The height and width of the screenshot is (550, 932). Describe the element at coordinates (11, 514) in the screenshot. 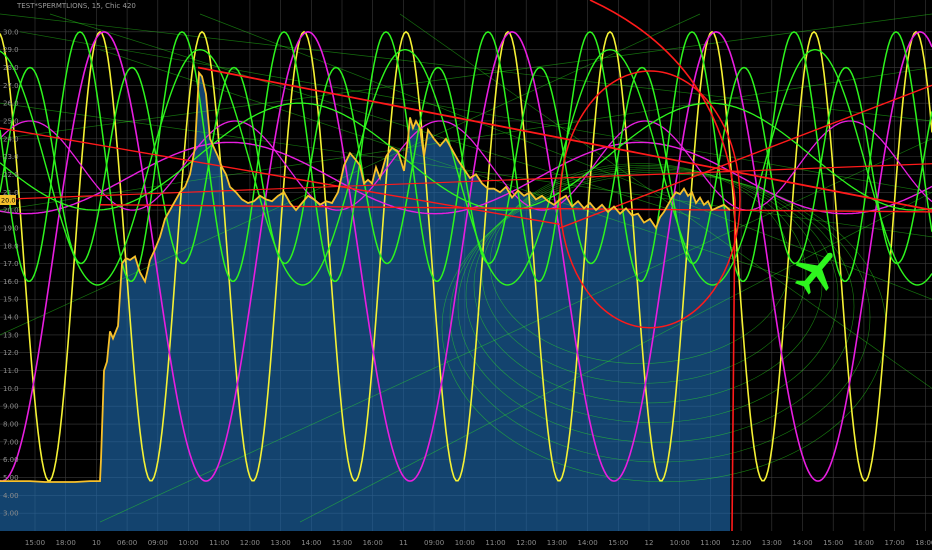

I see `y-tick-label: 3.00` at that location.